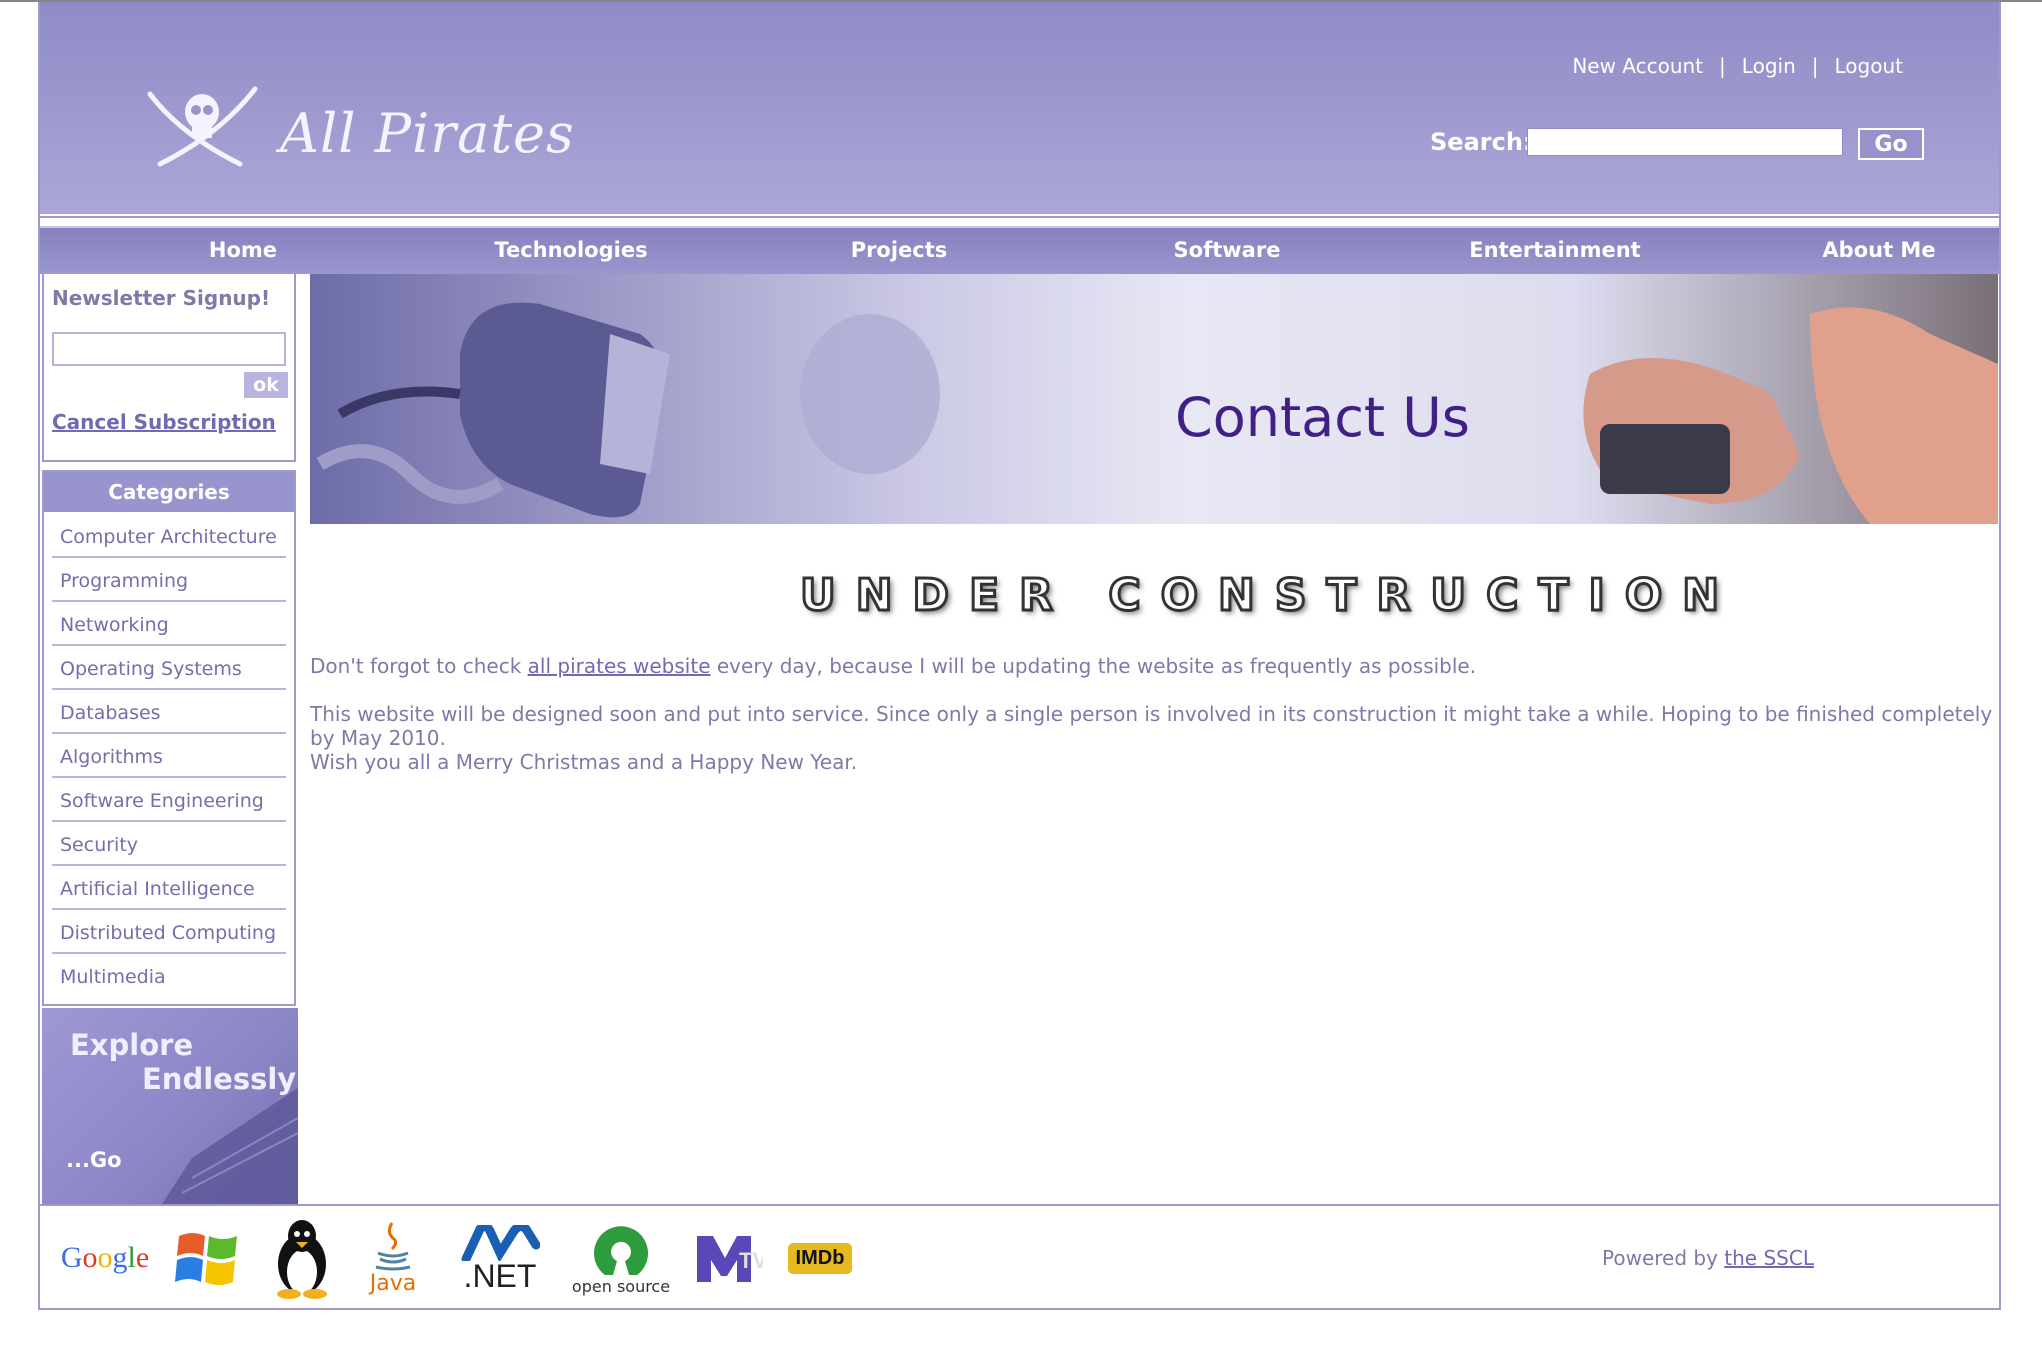 The image size is (2042, 1350). What do you see at coordinates (621, 1286) in the screenshot?
I see `open-source-text: open source` at bounding box center [621, 1286].